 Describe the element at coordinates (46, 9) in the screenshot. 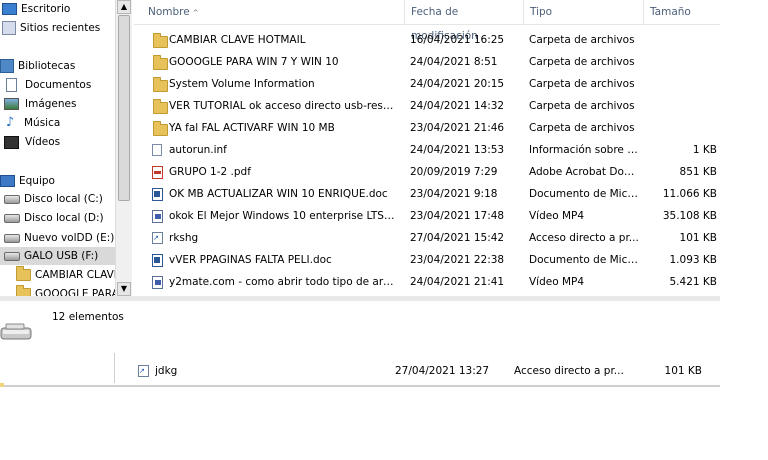

I see `nav-item-label: Escritorio` at that location.